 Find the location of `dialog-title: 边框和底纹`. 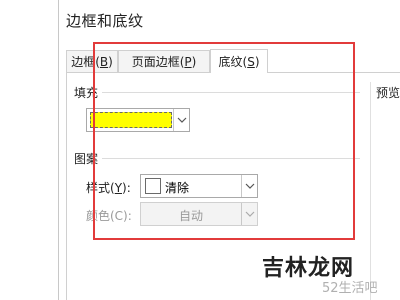

dialog-title: 边框和底纹 is located at coordinates (105, 21).